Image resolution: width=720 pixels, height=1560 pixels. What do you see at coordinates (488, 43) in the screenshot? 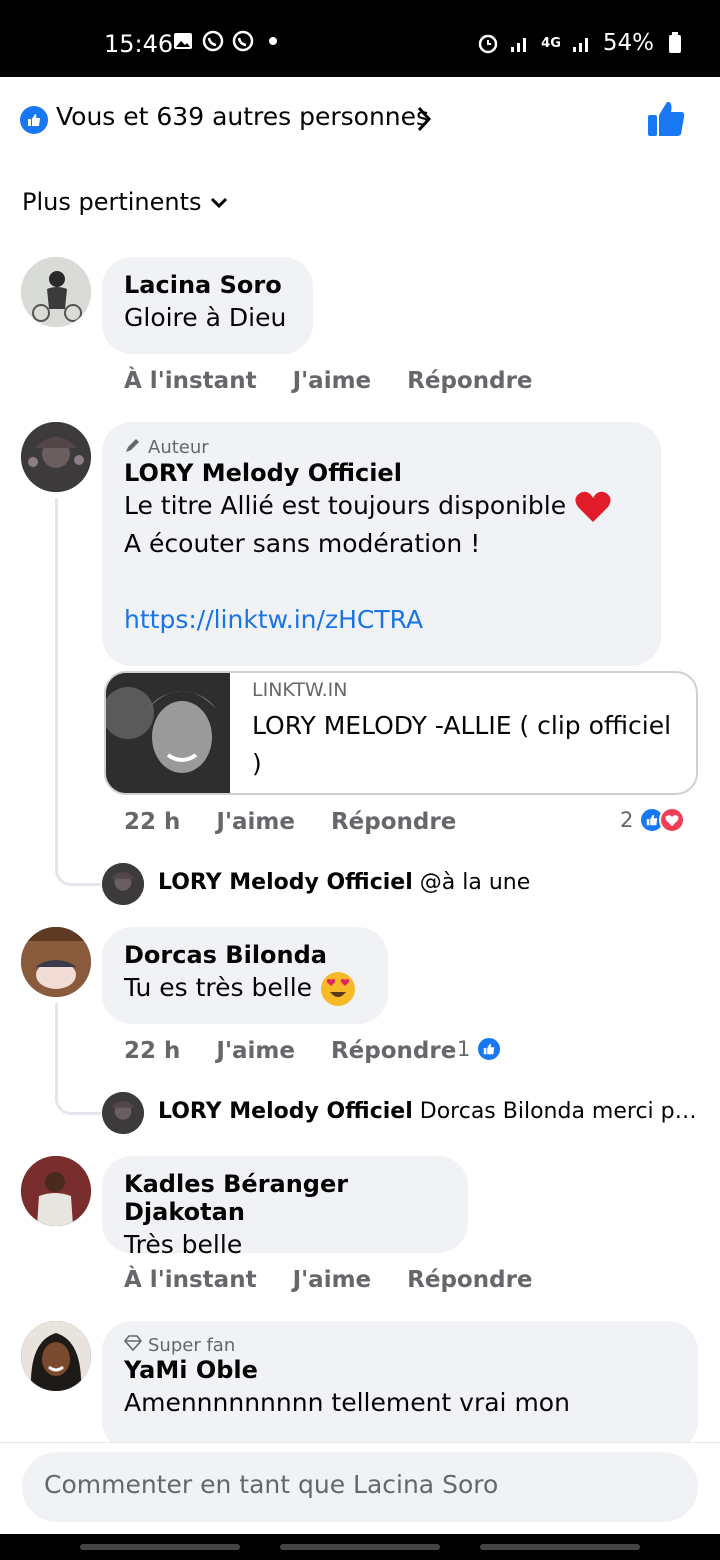
I see `alarm-icon` at bounding box center [488, 43].